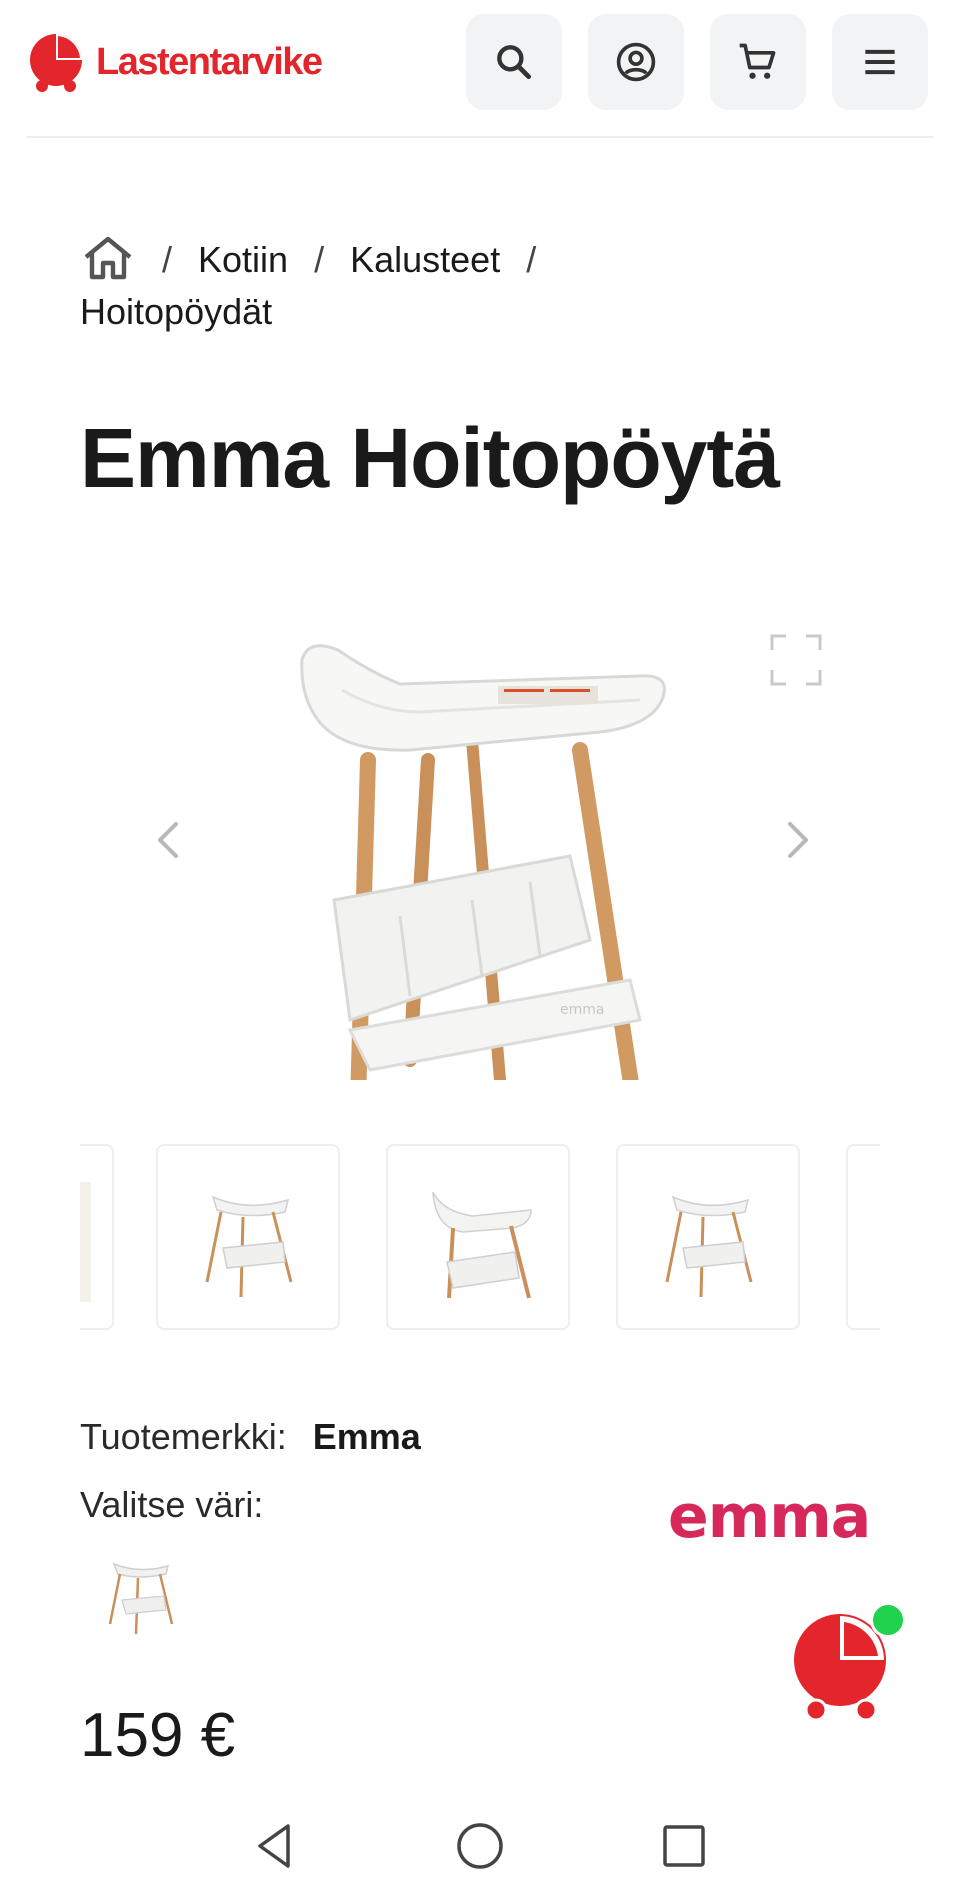 The height and width of the screenshot is (1891, 960). Describe the element at coordinates (183, 1436) in the screenshot. I see `brand-label: Tuotemerkki:` at that location.